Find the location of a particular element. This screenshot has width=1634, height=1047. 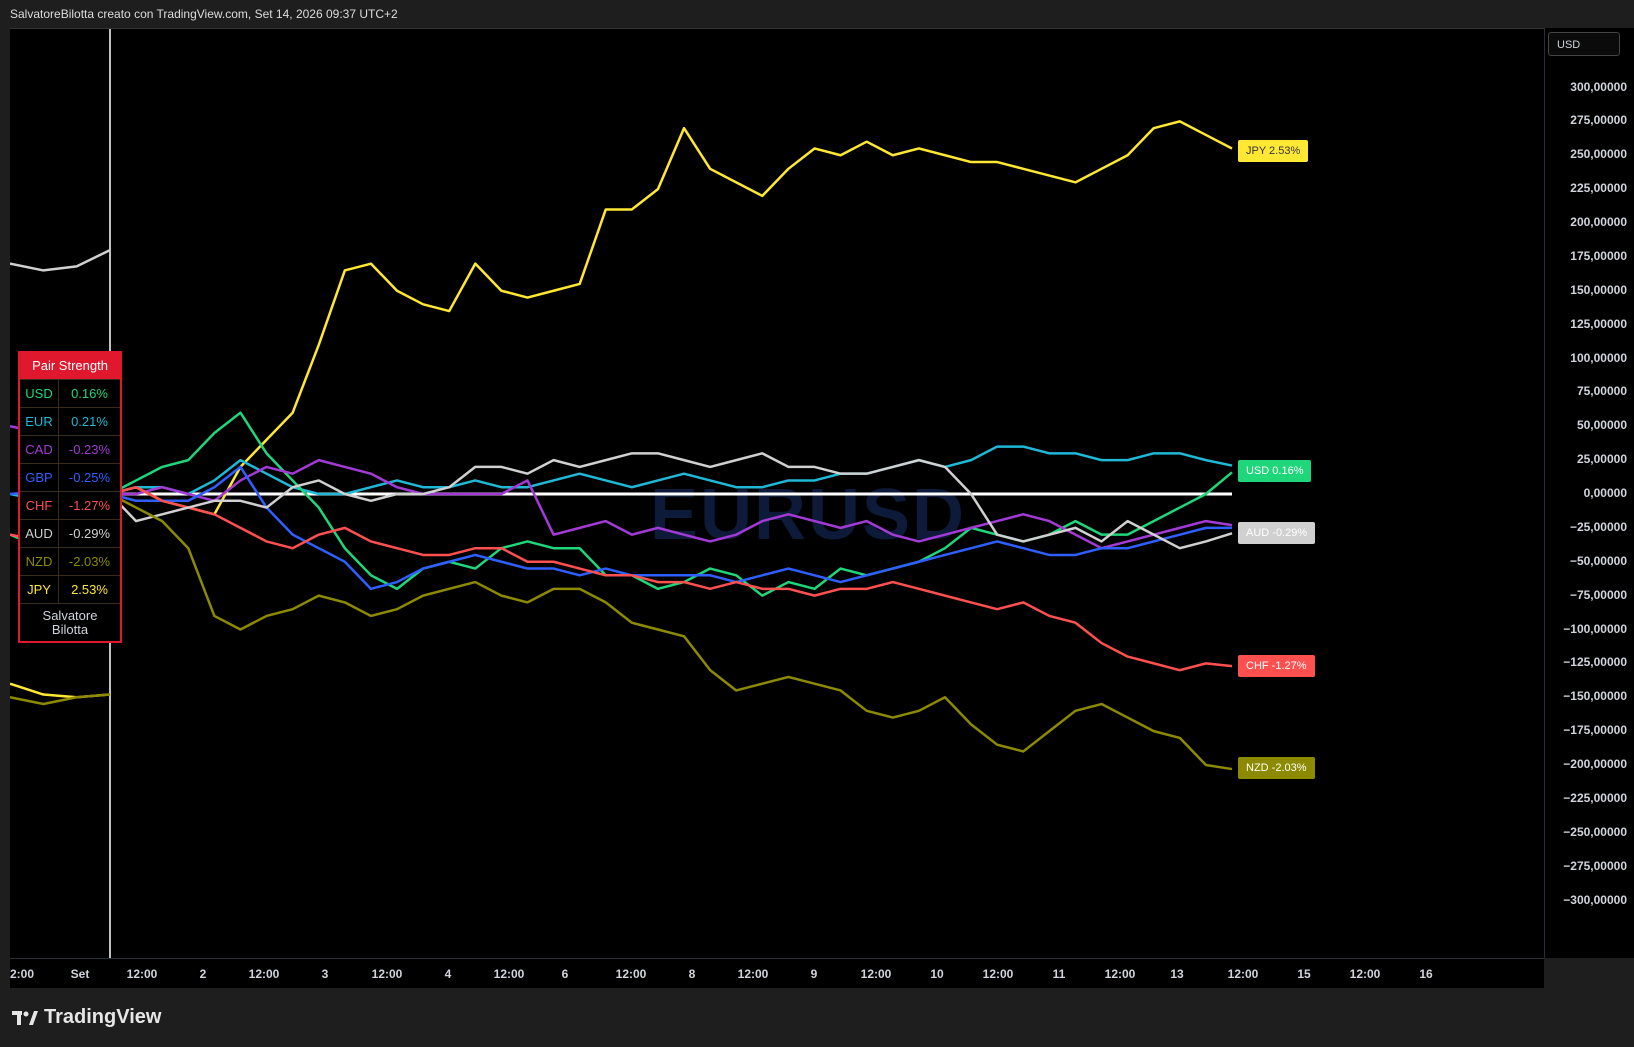

price-tick: 100,00000 is located at coordinates (1598, 357).